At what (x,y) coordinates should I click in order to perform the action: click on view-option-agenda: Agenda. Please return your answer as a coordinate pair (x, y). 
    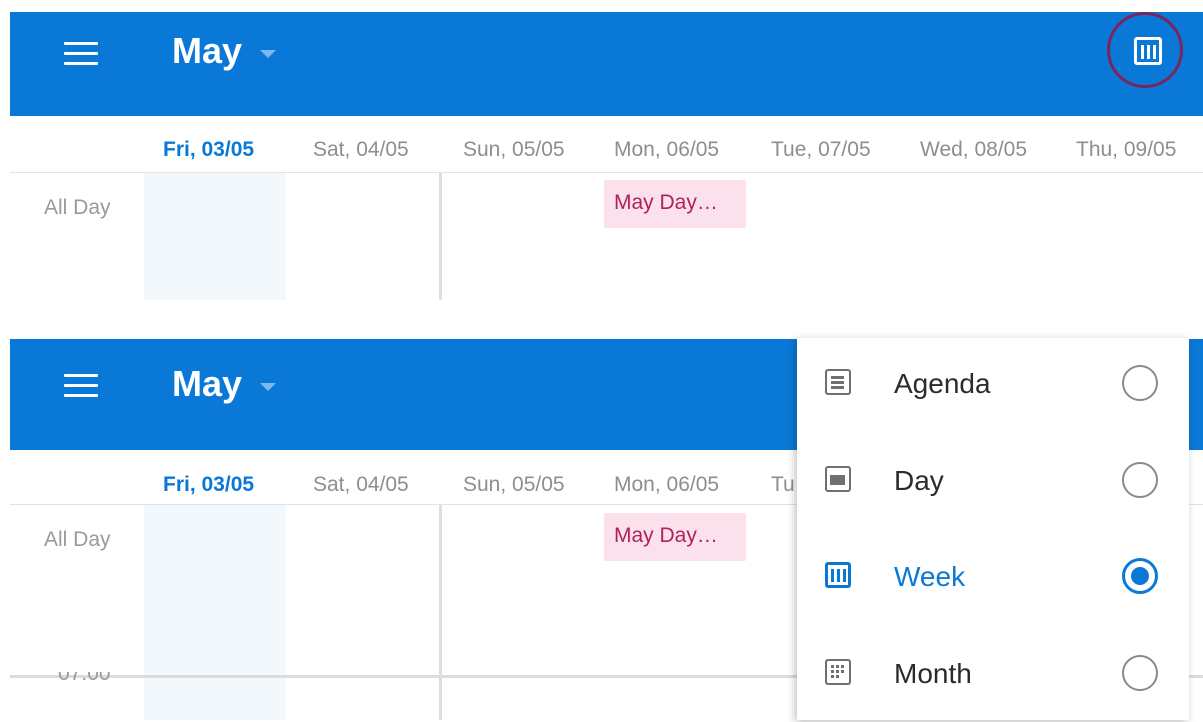
    Looking at the image, I should click on (993, 385).